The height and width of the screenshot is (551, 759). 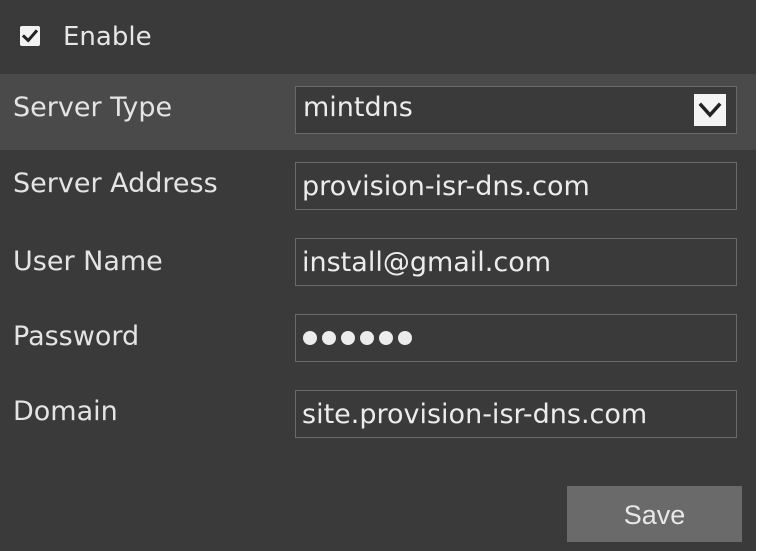 What do you see at coordinates (358, 107) in the screenshot?
I see `server-type-value: mintdns` at bounding box center [358, 107].